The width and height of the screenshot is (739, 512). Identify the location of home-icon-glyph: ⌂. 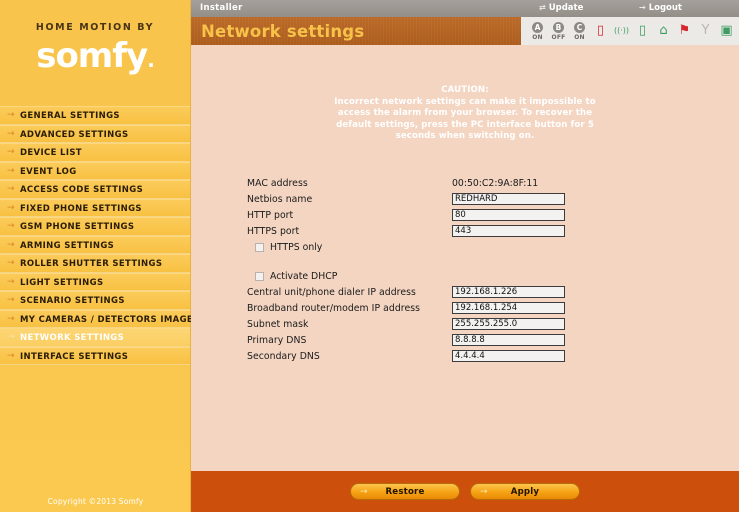
(663, 30).